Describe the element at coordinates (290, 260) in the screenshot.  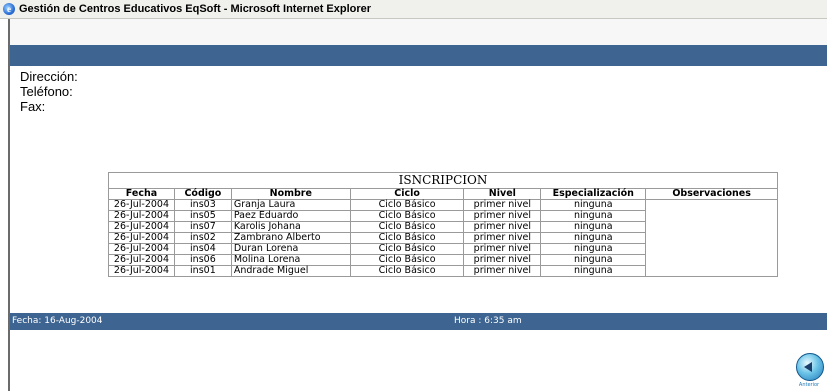
I see `cell-nombre: Molina Lorena` at that location.